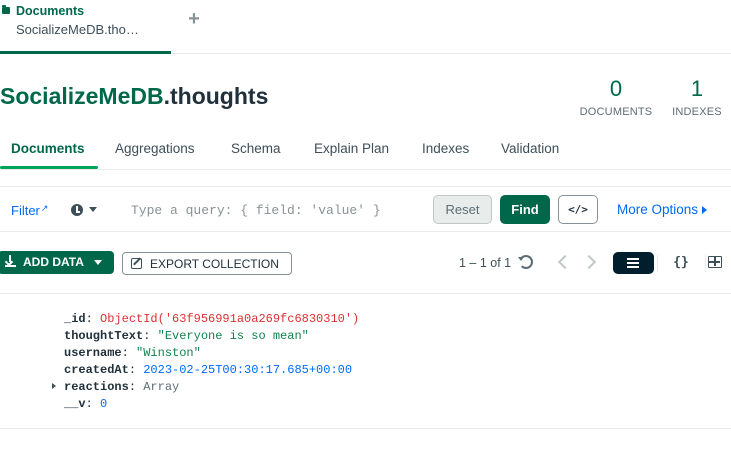 Image resolution: width=731 pixels, height=459 pixels. Describe the element at coordinates (48, 148) in the screenshot. I see `subtab-documents: Documents` at that location.